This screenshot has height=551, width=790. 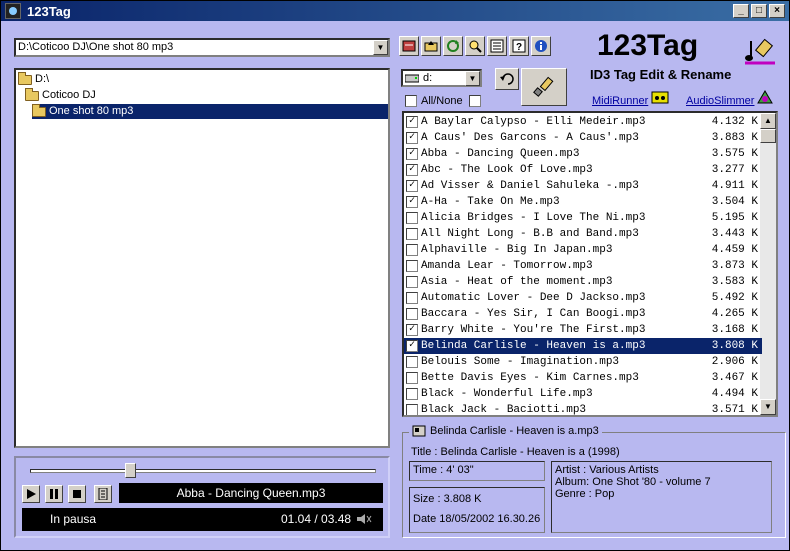 What do you see at coordinates (734, 298) in the screenshot?
I see `file-size: 5.492 K` at bounding box center [734, 298].